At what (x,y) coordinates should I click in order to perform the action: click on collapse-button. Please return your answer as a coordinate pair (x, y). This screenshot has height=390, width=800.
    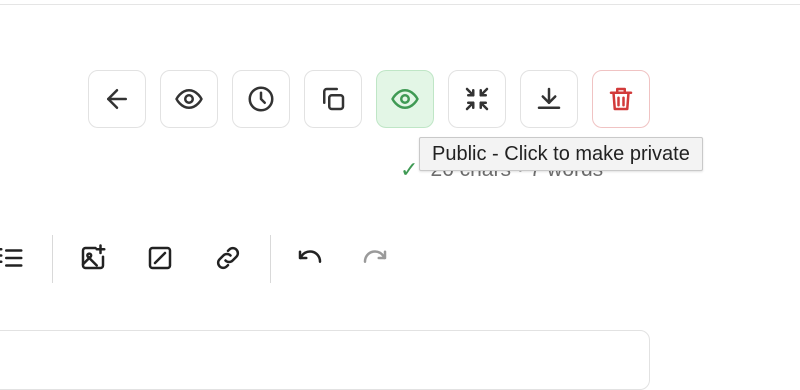
    Looking at the image, I should click on (477, 99).